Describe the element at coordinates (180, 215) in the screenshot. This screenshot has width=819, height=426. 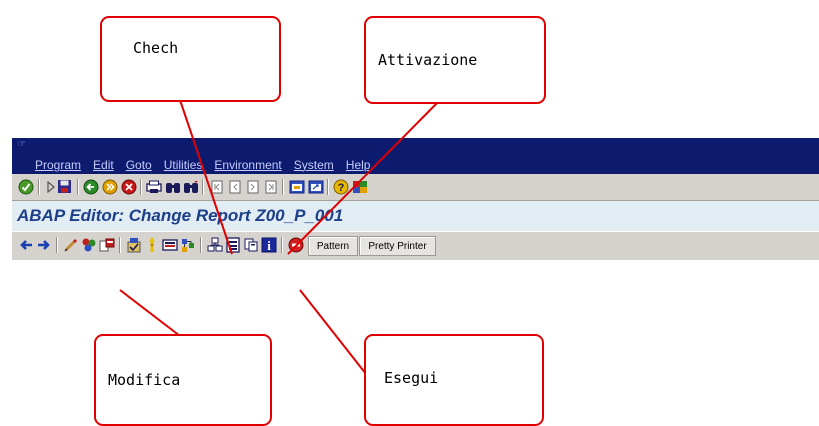
I see `page-title: ABAP Editor: Change Report Z00_P_001` at that location.